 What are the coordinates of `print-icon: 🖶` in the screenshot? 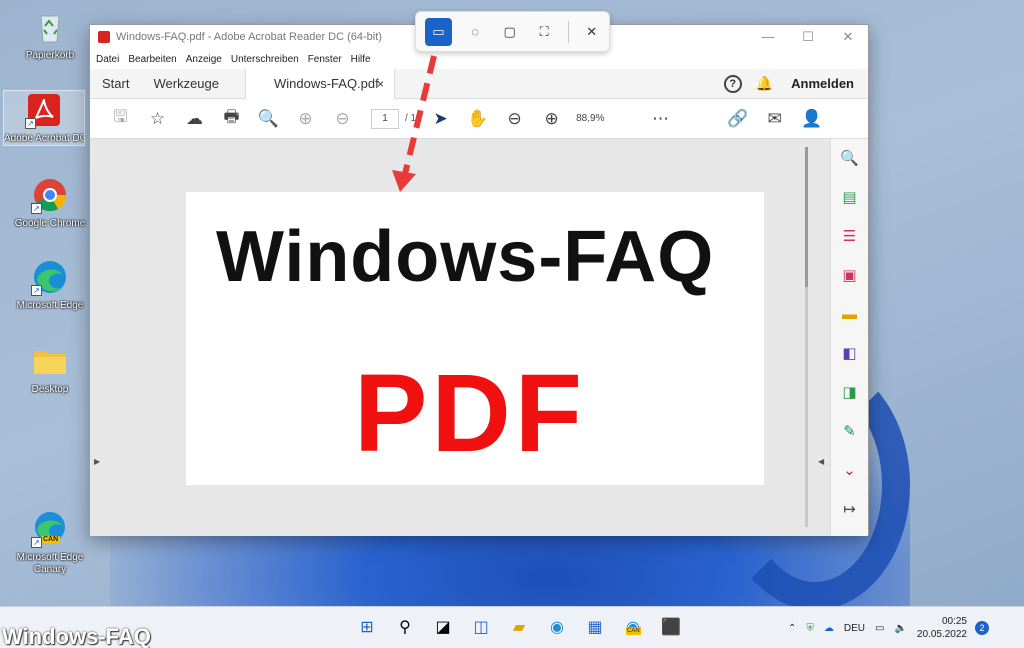 It's located at (231, 118).